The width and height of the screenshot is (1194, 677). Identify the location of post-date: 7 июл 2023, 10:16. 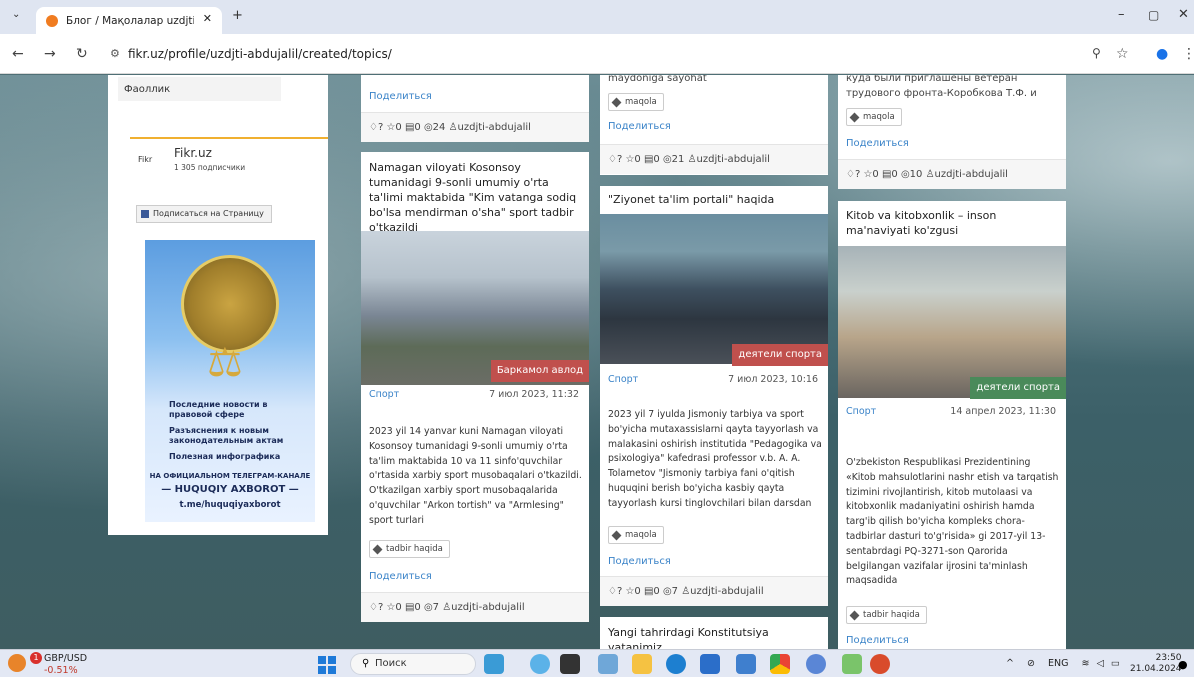
(773, 379).